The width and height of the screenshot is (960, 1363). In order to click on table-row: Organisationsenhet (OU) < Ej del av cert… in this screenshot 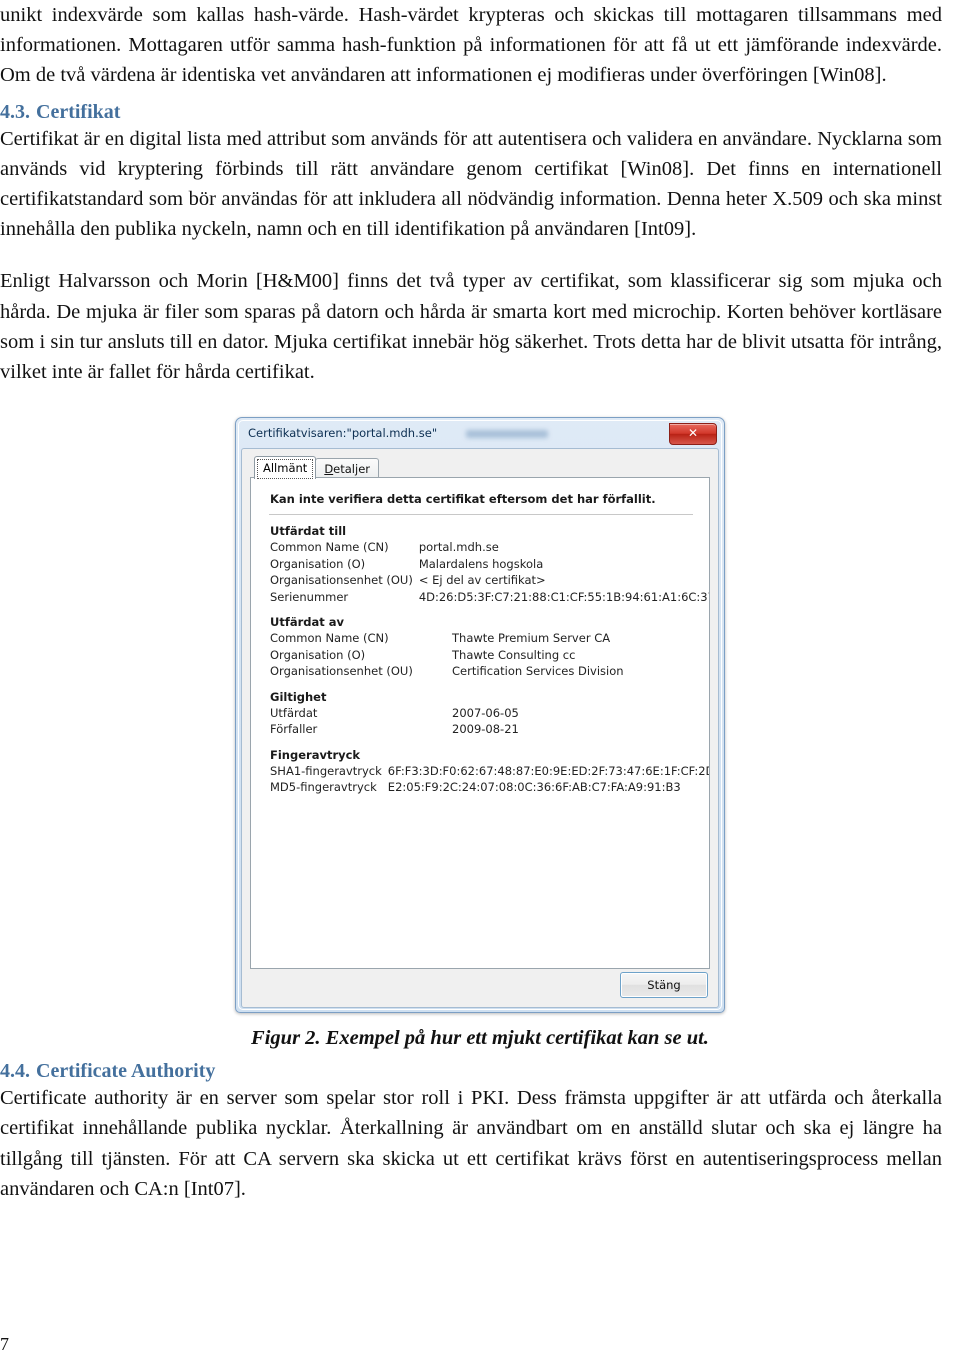, I will do `click(489, 581)`.